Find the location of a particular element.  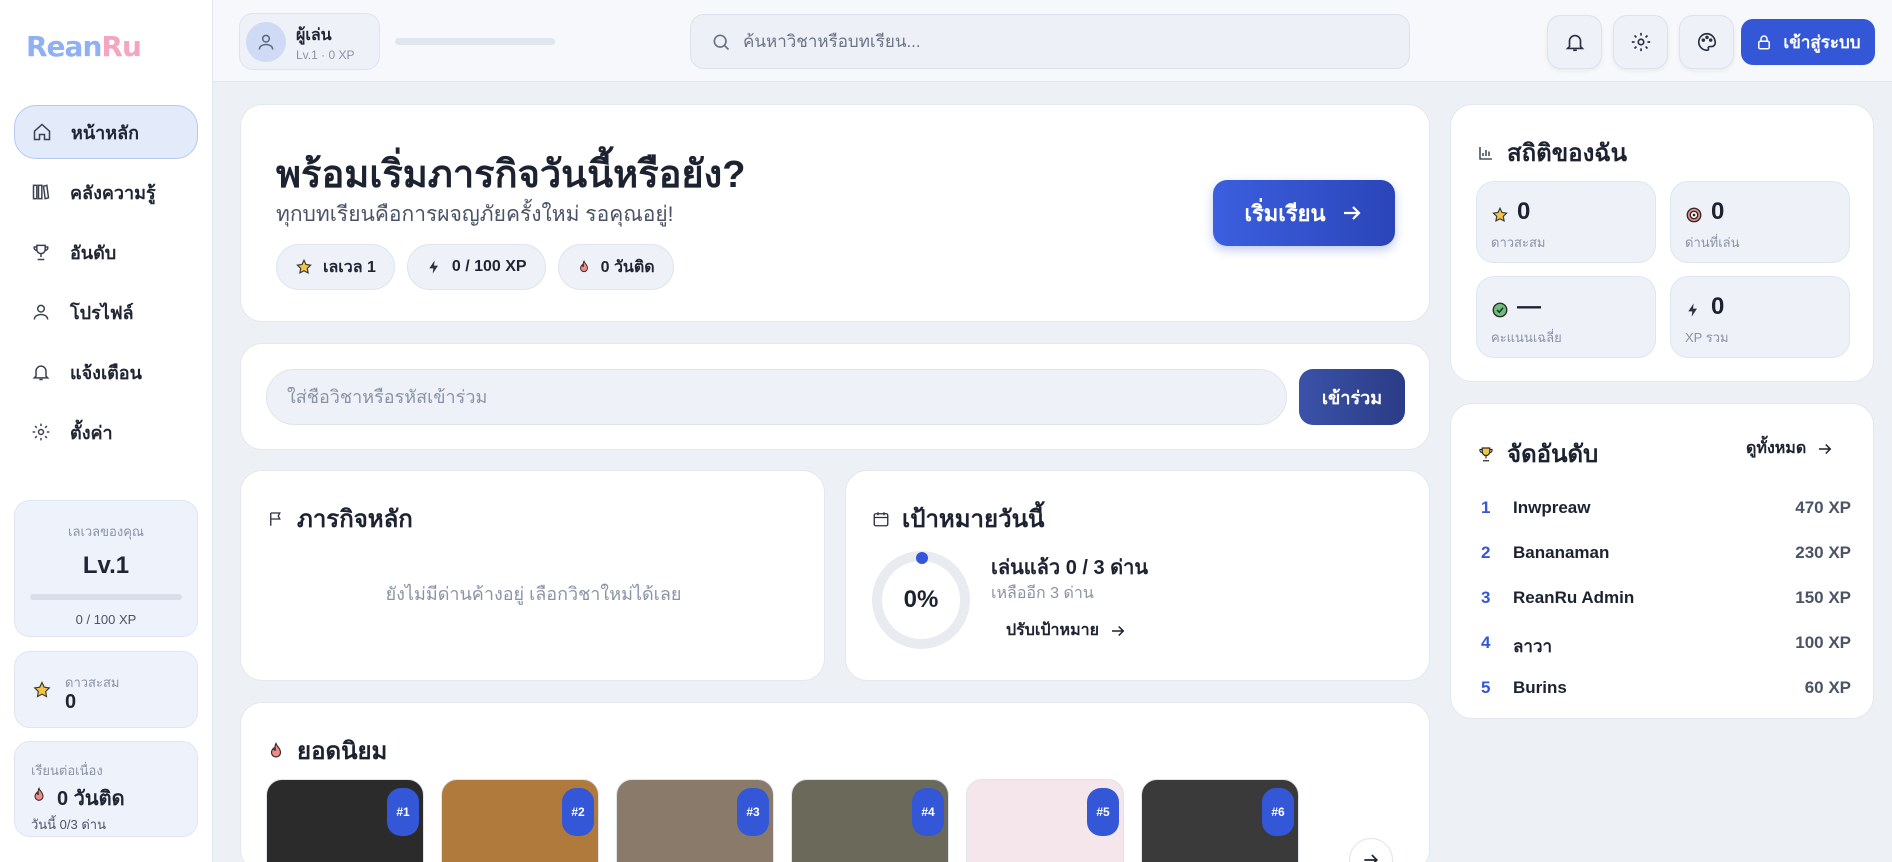

notifications-button is located at coordinates (1574, 42).